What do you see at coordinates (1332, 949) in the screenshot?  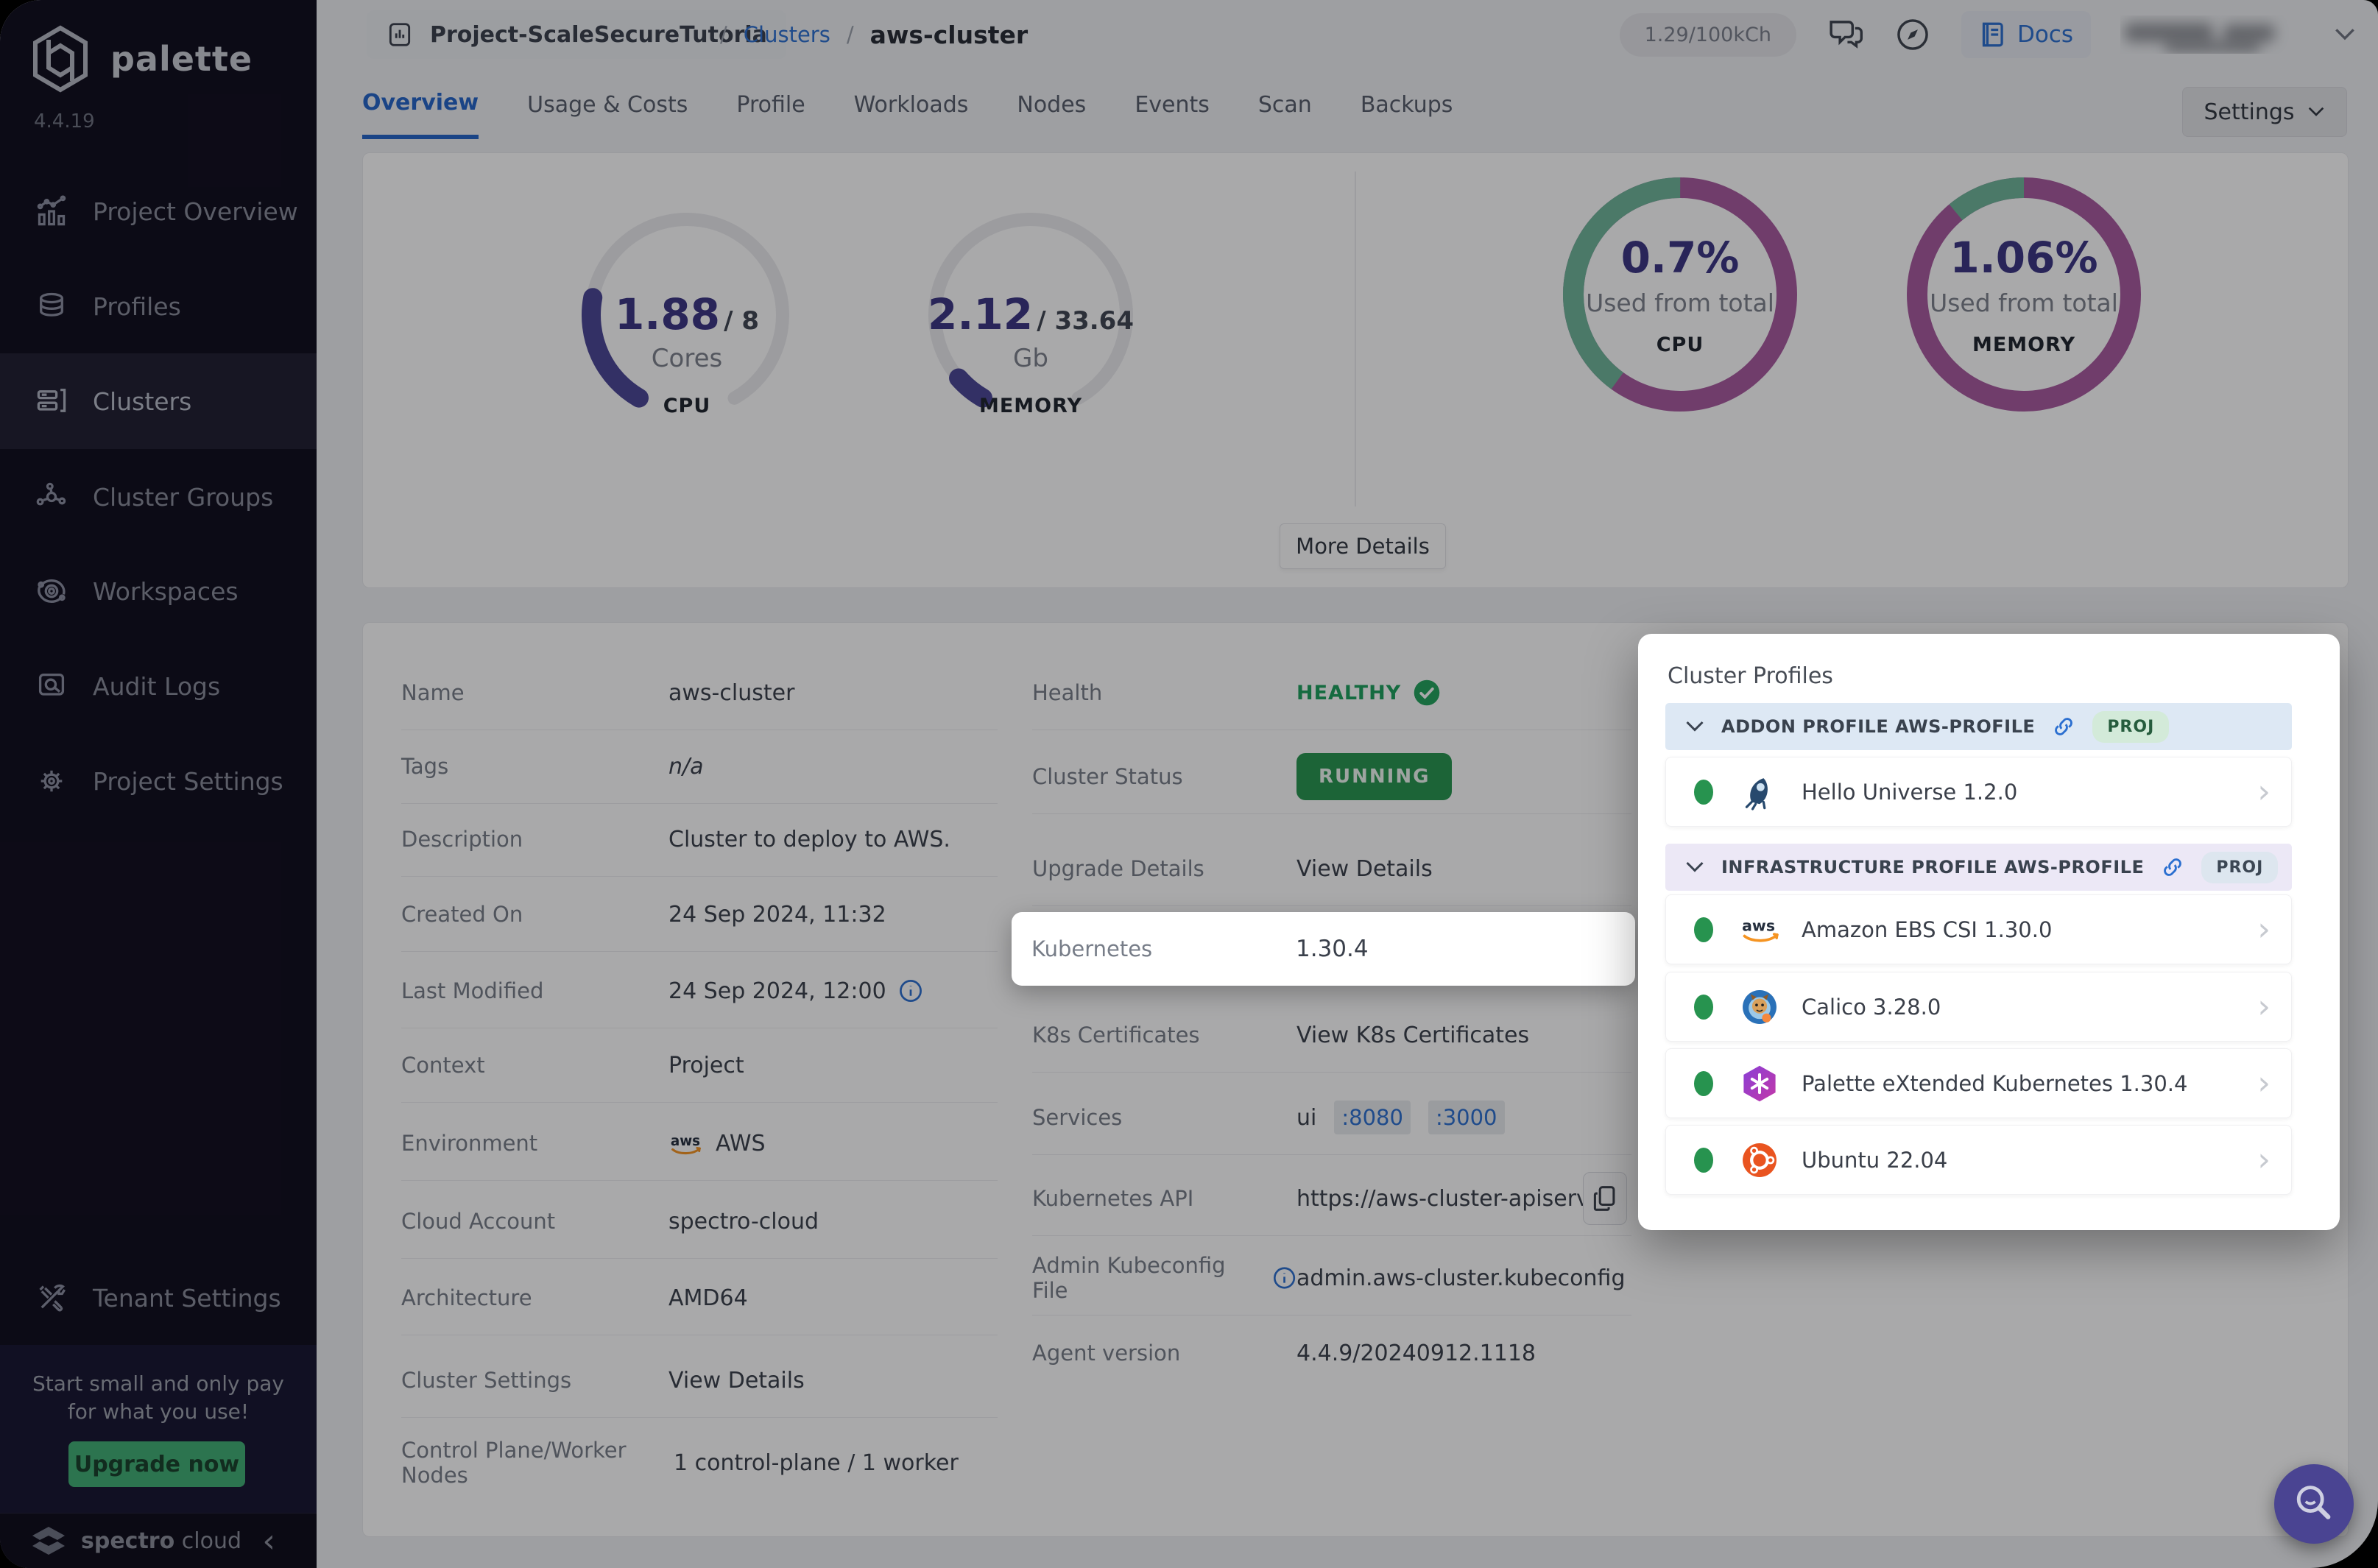 I see `kubernetes-version-value: 1.30.4` at bounding box center [1332, 949].